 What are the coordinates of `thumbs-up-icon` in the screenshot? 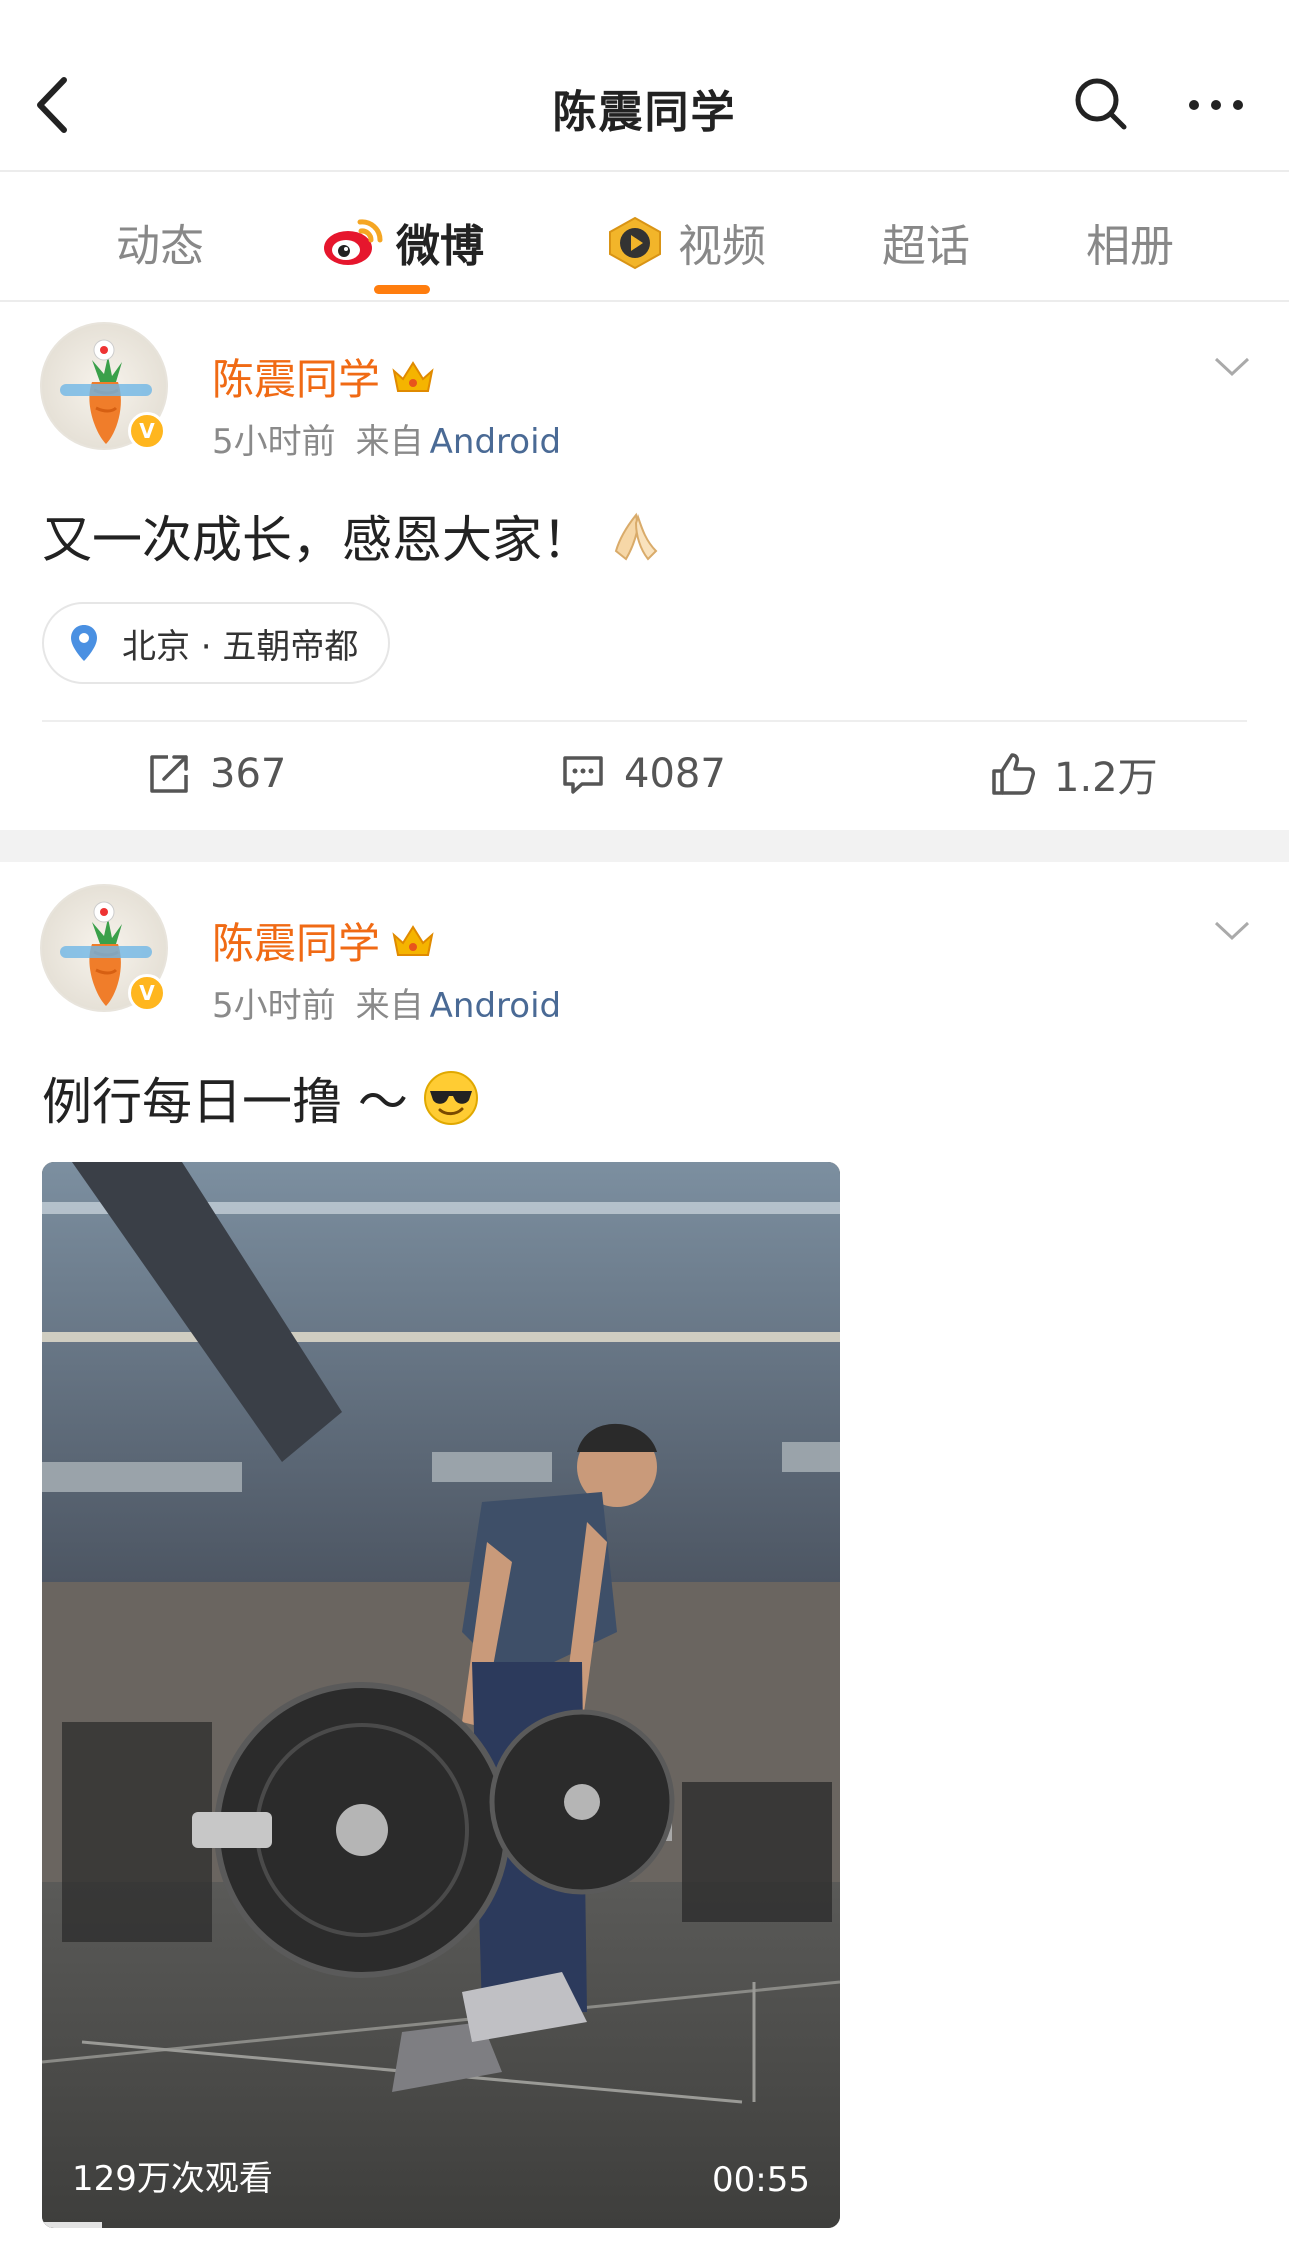 It's located at (1013, 774).